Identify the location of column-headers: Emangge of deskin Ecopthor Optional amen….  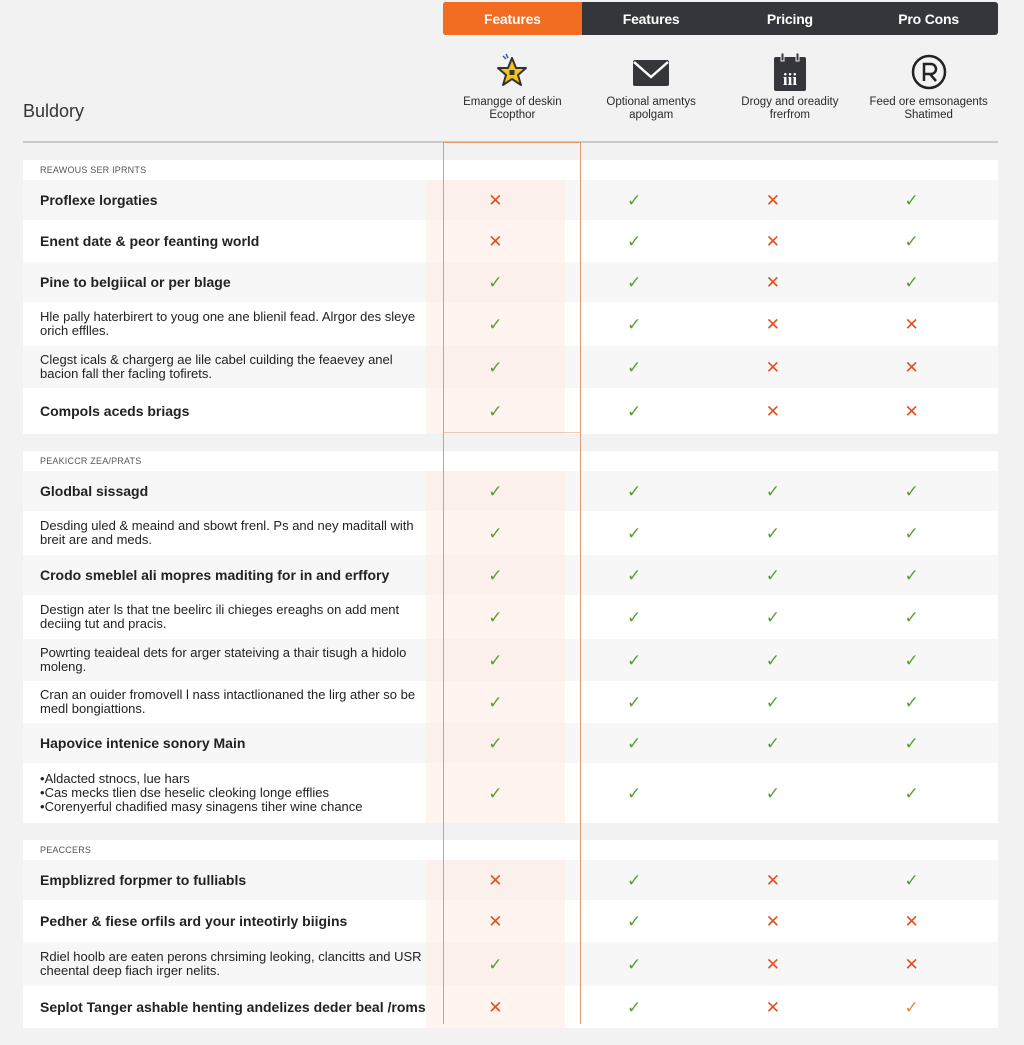
(720, 90).